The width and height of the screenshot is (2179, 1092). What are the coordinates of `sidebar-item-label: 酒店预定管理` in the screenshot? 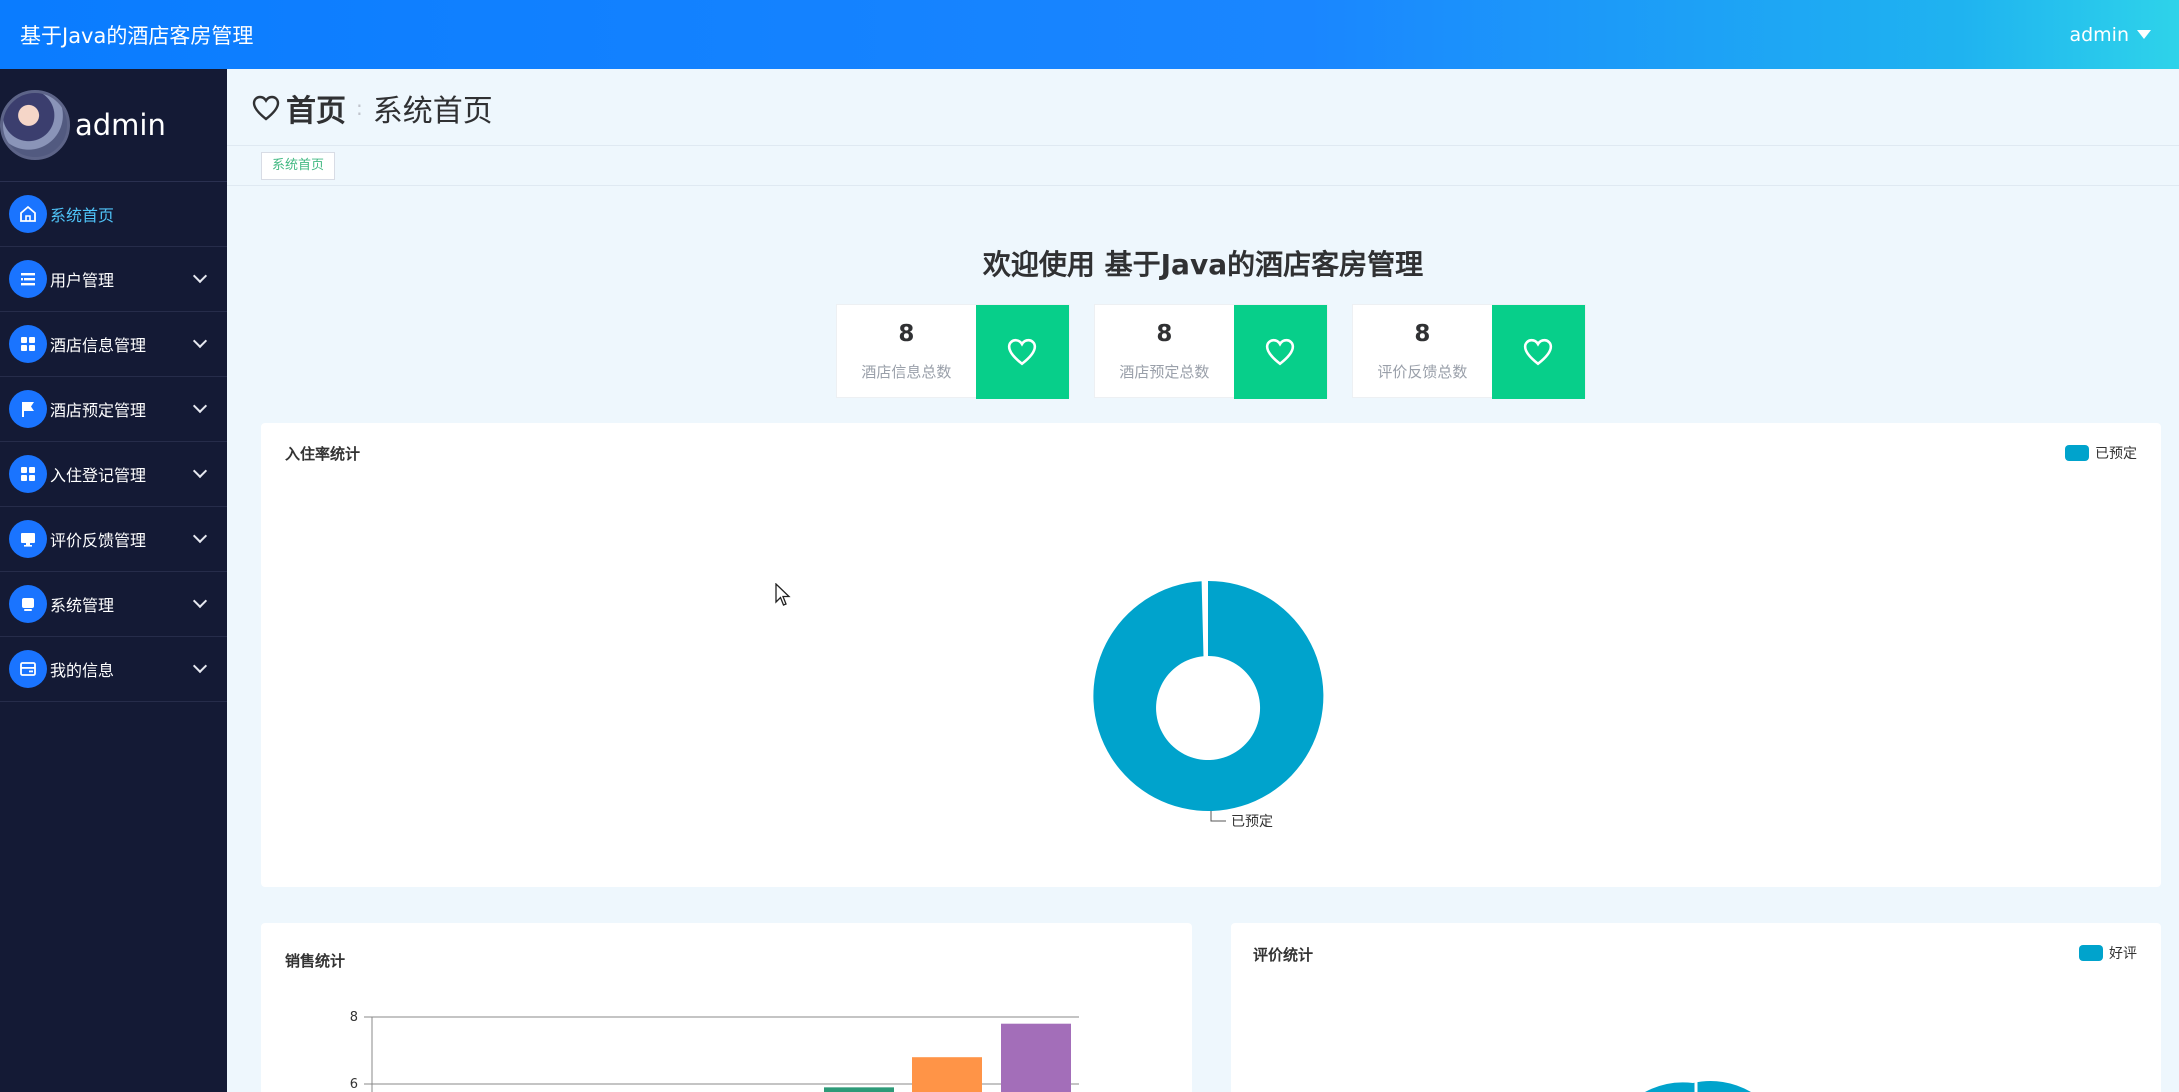 It's located at (98, 410).